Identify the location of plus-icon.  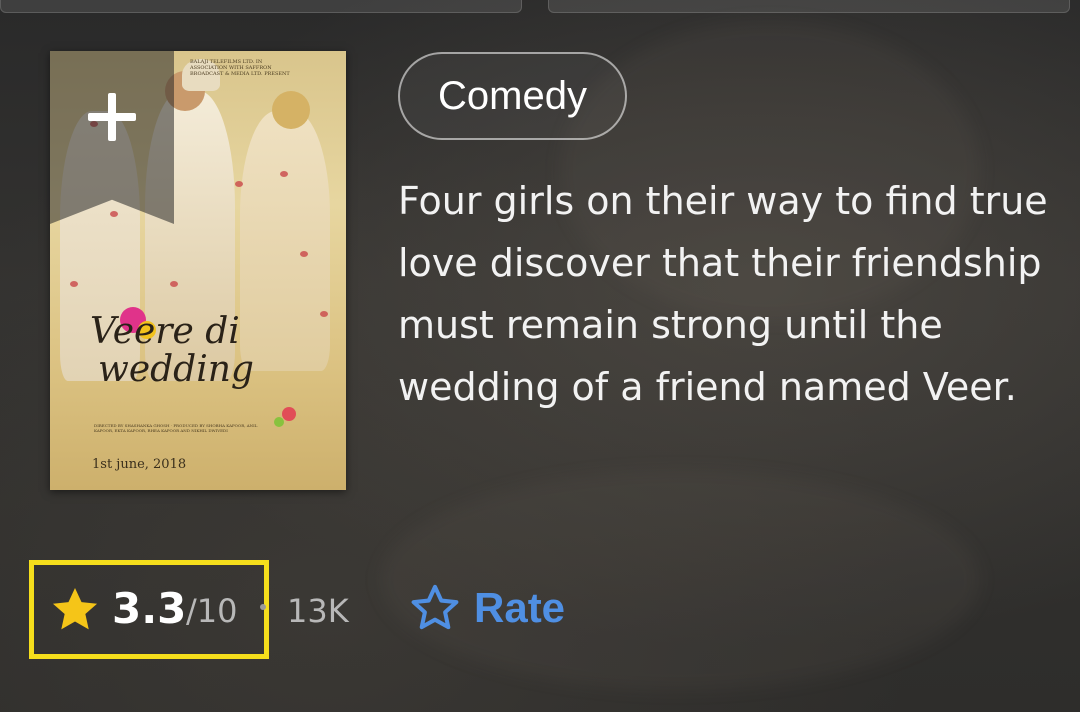
(112, 117).